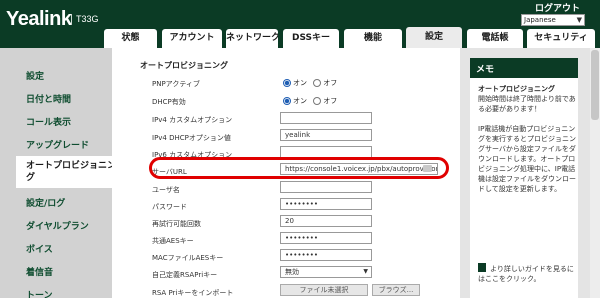  I want to click on logout-link: ログアウト, so click(557, 7).